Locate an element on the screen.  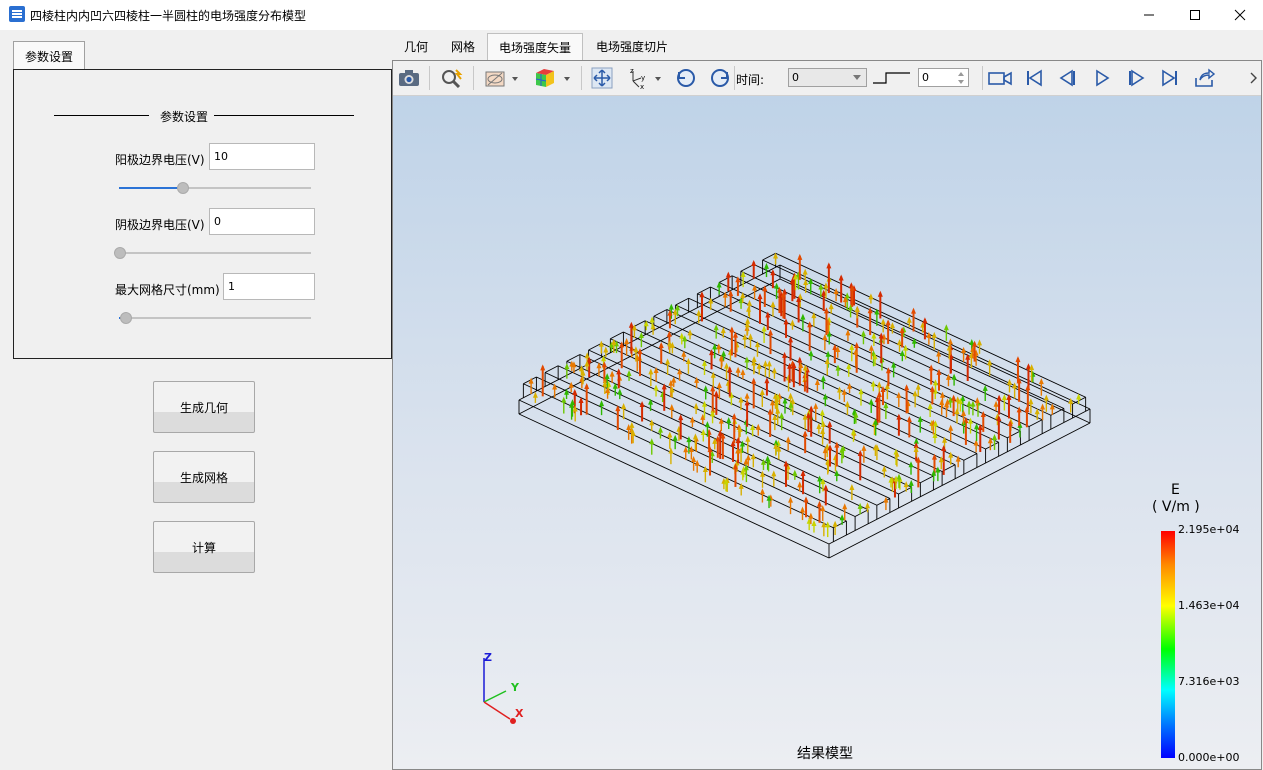
tab-mesh: 网格 is located at coordinates (463, 46).